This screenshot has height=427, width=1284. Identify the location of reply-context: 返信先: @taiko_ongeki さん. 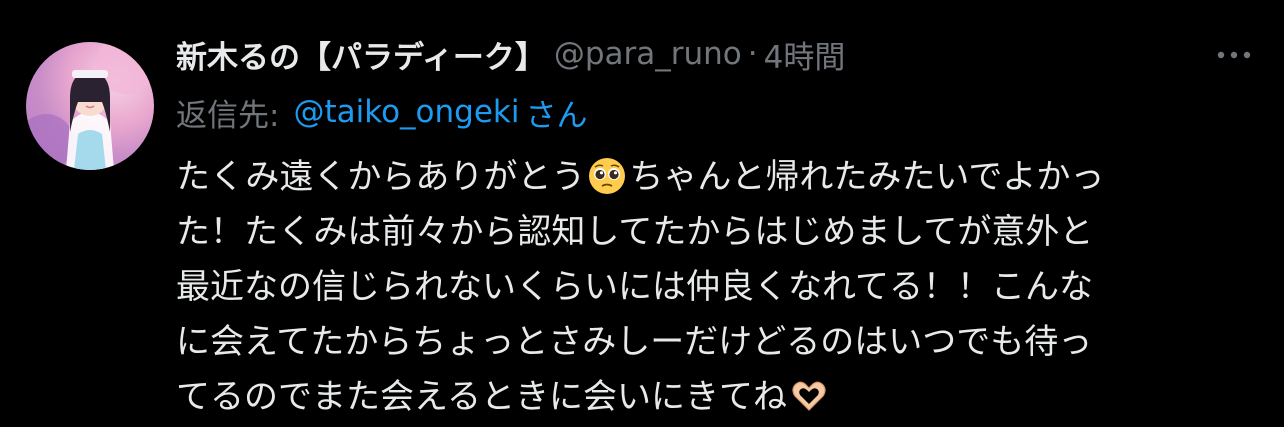
(381, 112).